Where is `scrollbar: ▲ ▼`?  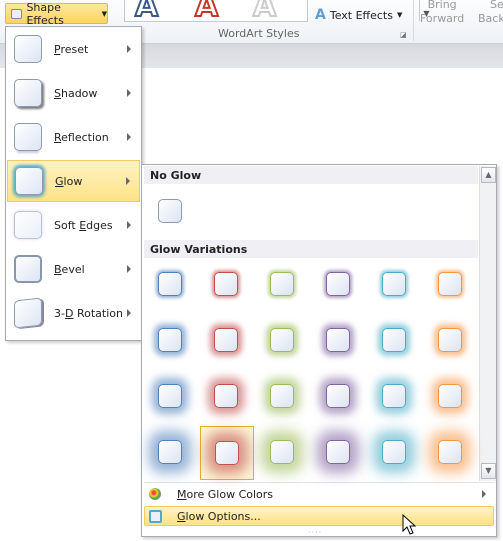 scrollbar: ▲ ▼ is located at coordinates (487, 323).